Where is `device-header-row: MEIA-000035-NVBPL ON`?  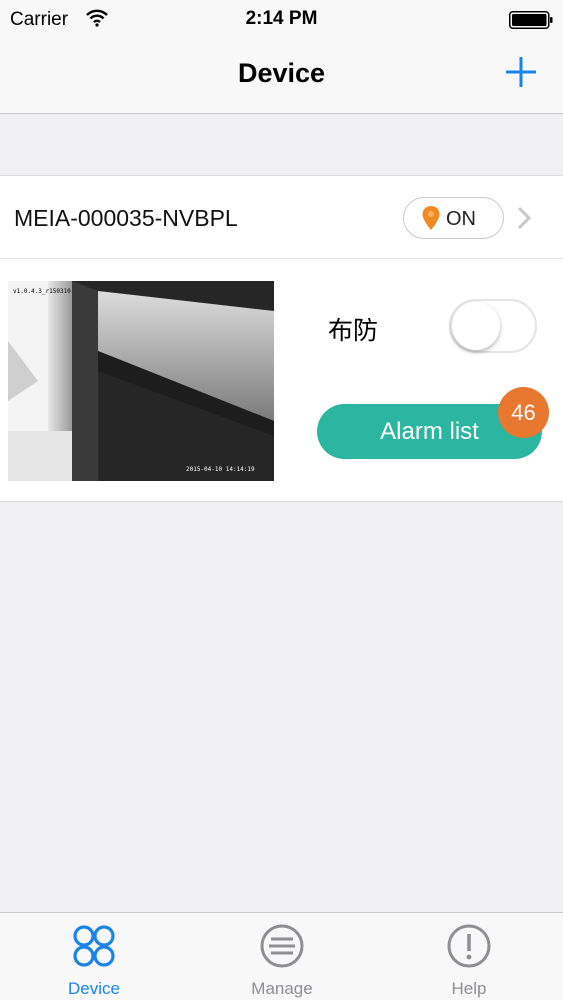
device-header-row: MEIA-000035-NVBPL ON is located at coordinates (281, 217).